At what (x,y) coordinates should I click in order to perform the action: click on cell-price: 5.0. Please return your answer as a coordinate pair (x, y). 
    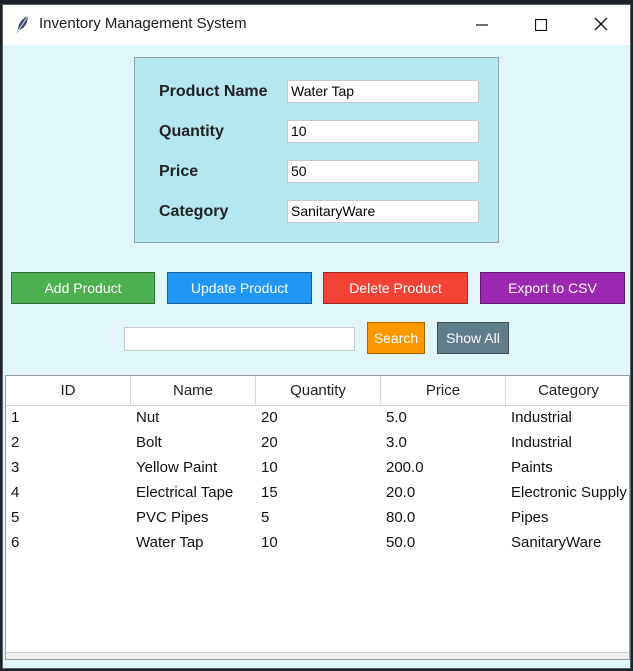
    Looking at the image, I should click on (396, 417).